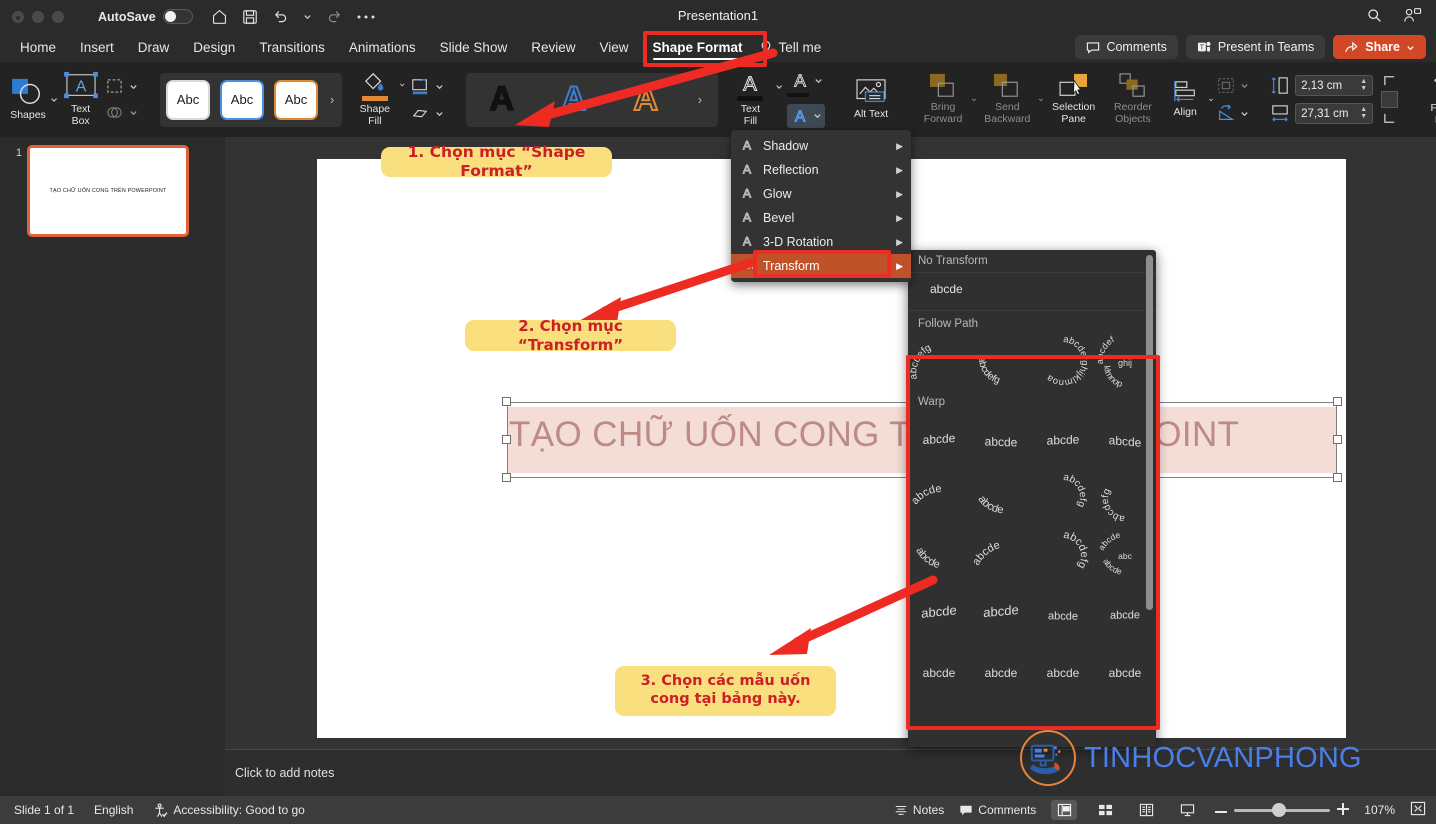 Image resolution: width=1436 pixels, height=824 pixels. I want to click on comments-button: Comments, so click(1126, 47).